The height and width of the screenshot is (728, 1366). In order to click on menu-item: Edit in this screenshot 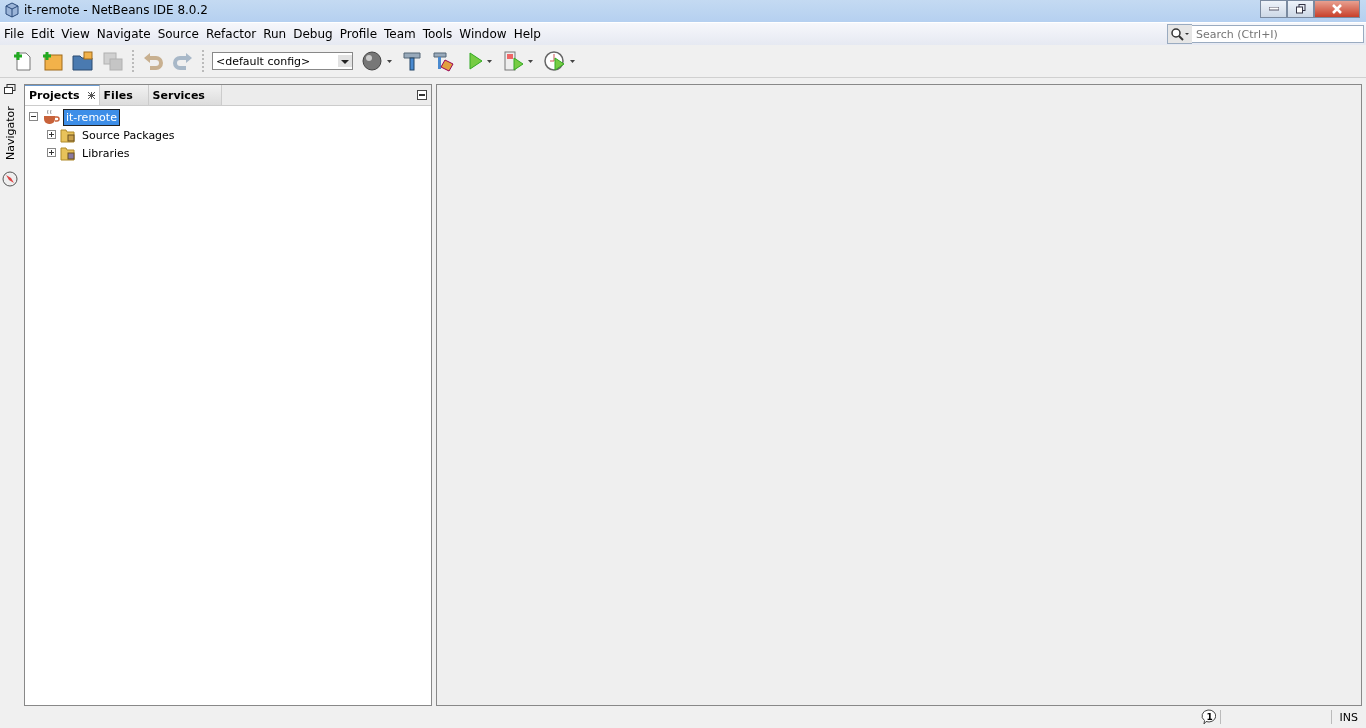, I will do `click(43, 34)`.